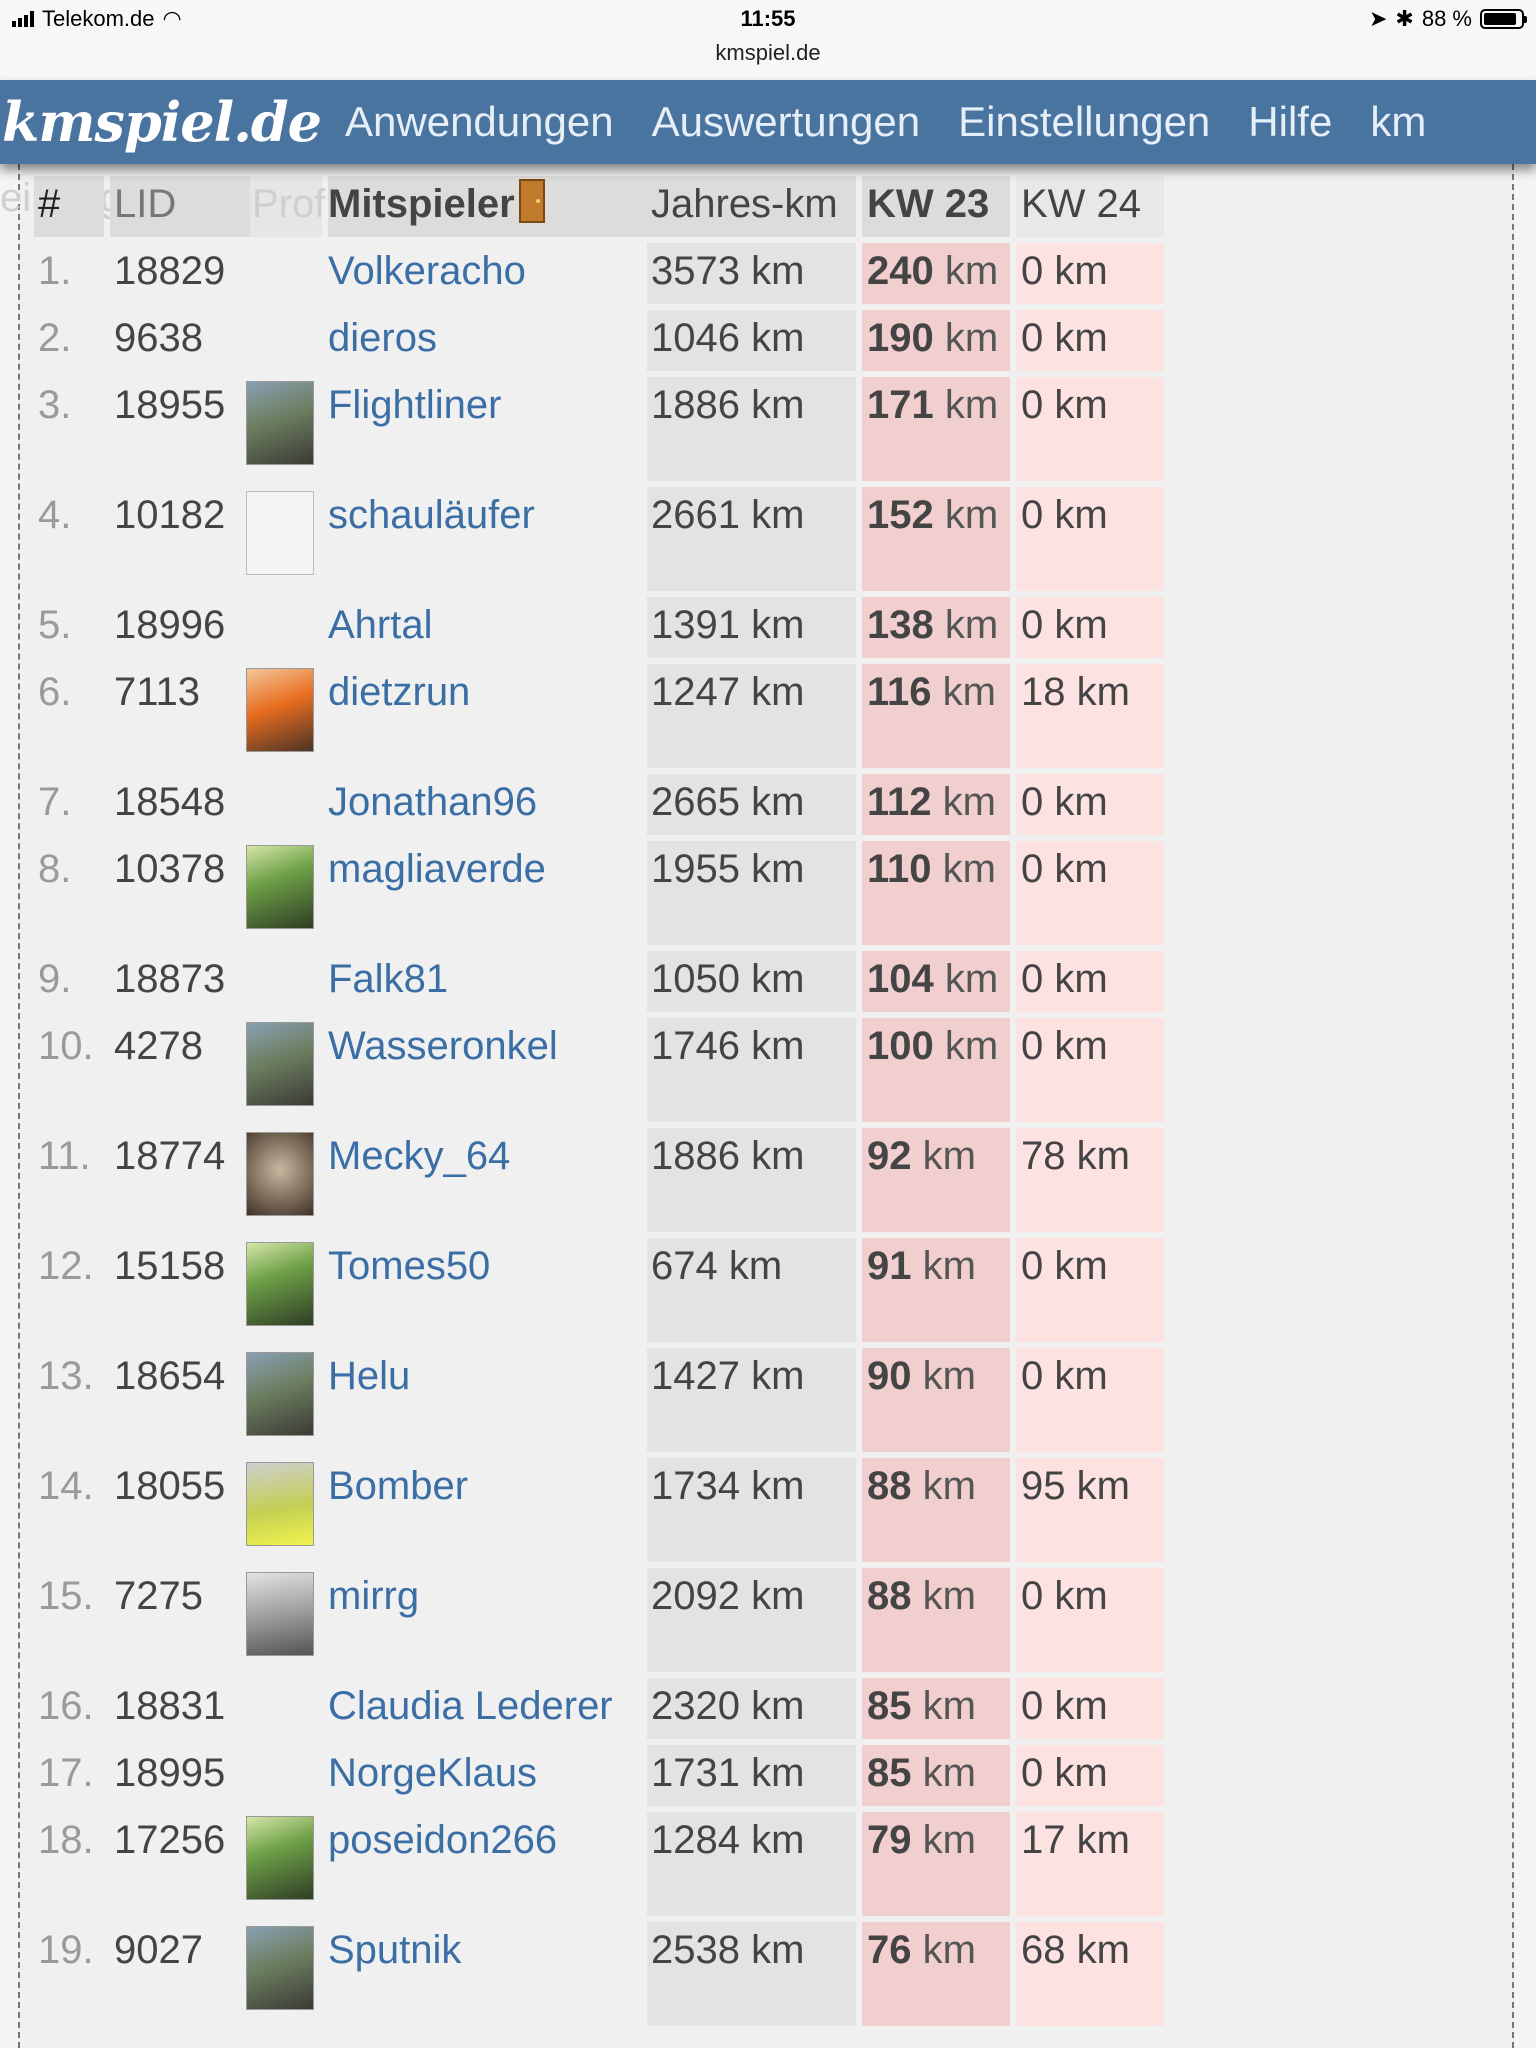 Image resolution: width=1536 pixels, height=2048 pixels. Describe the element at coordinates (936, 206) in the screenshot. I see `header-kw23: KW 23` at that location.